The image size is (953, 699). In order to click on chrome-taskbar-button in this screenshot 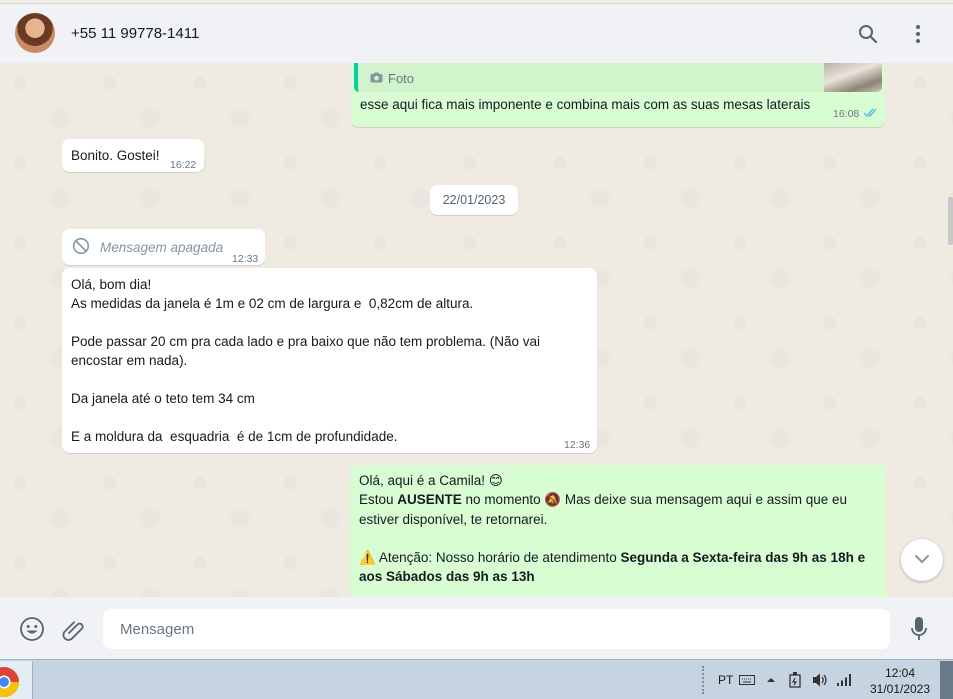, I will do `click(16, 680)`.